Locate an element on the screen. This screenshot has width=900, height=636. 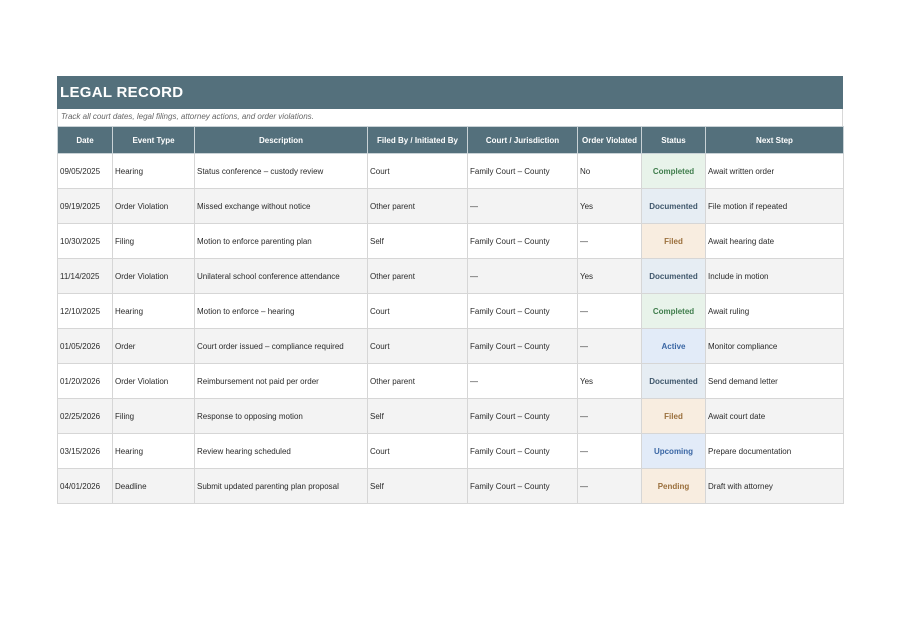
order-violated-cell: No is located at coordinates (609, 171).